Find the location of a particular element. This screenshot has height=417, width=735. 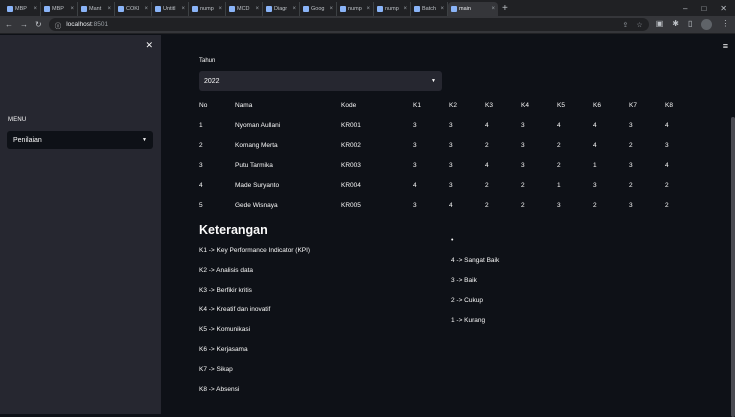

tab-label: Batch is located at coordinates (429, 9).